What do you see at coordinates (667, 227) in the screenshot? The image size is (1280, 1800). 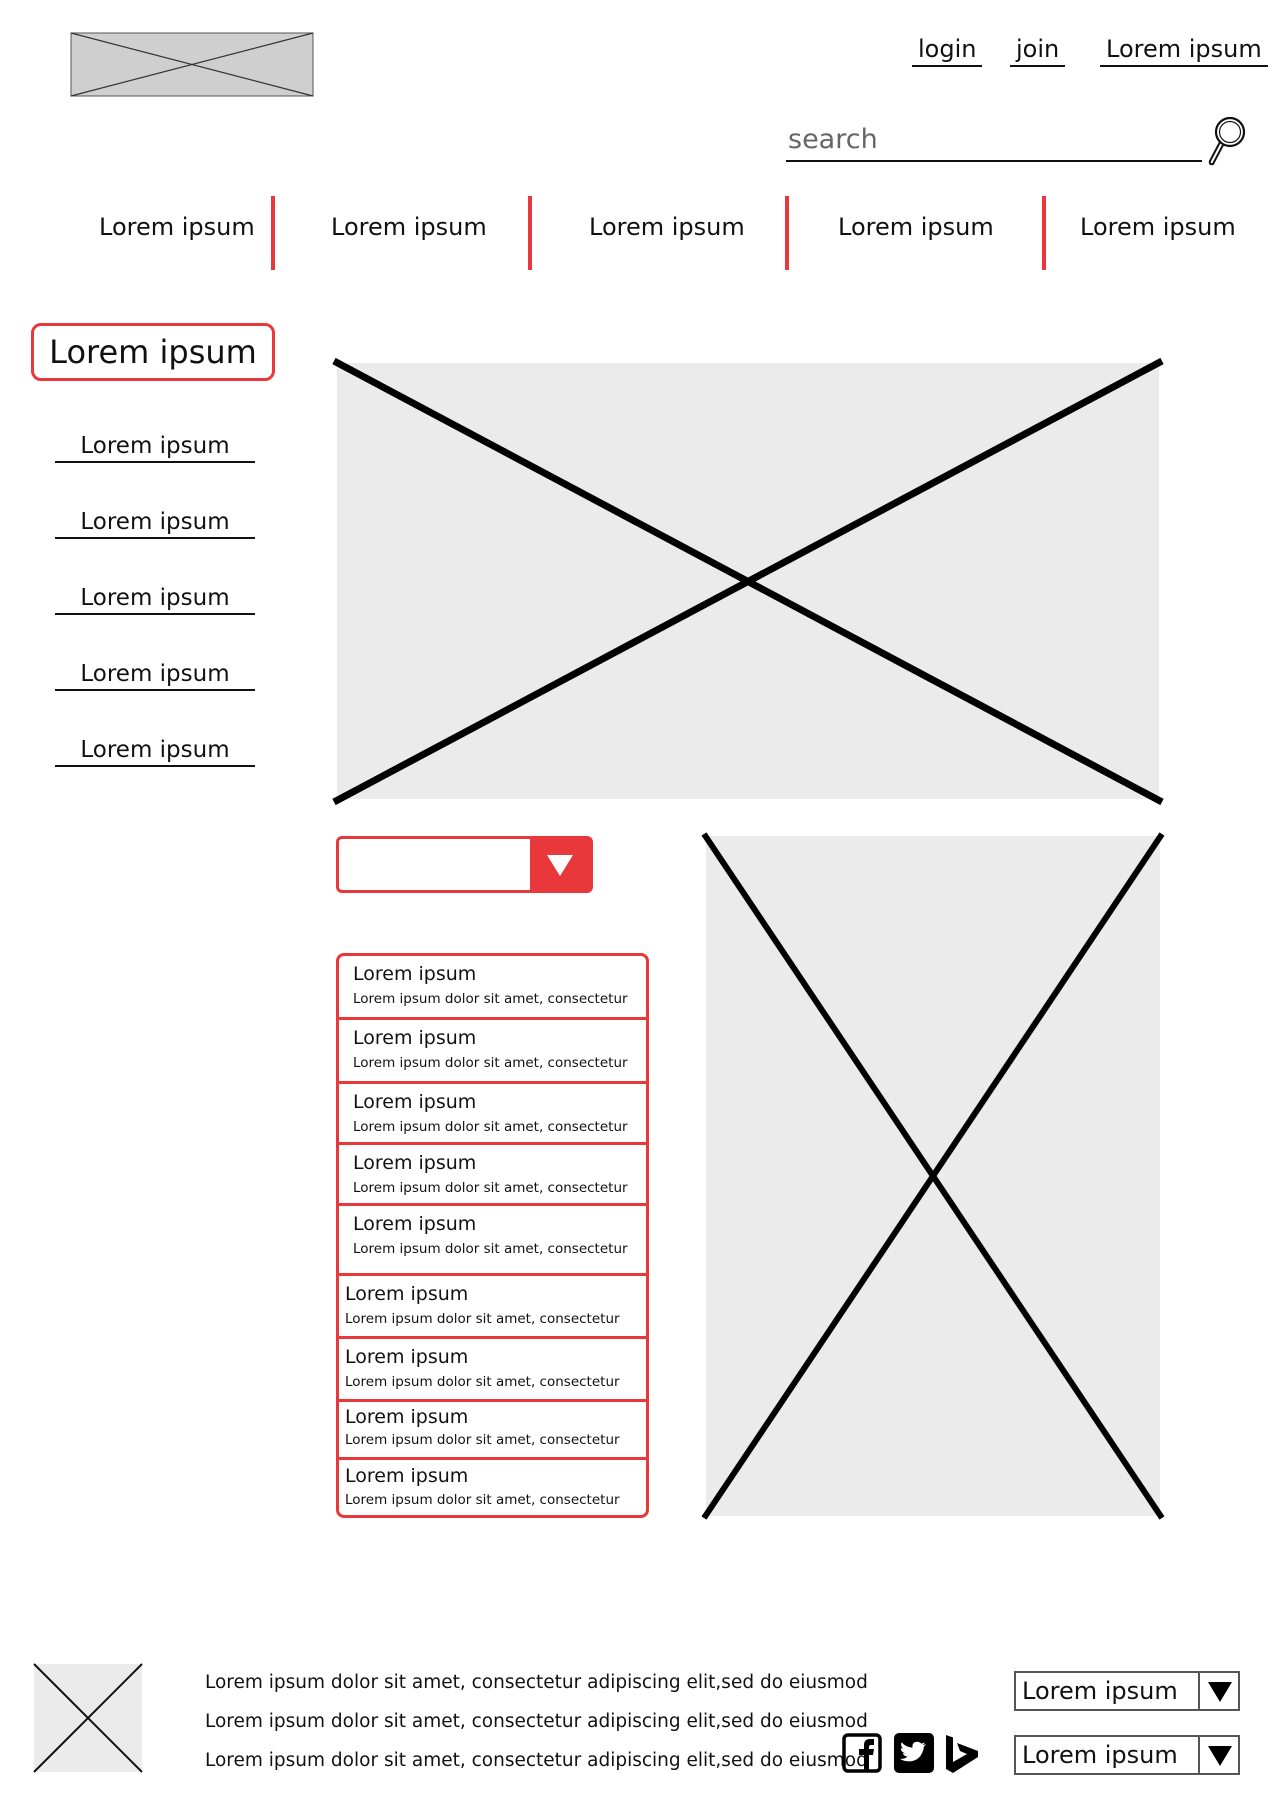 I see `nav-item-3: Lorem ipsum` at bounding box center [667, 227].